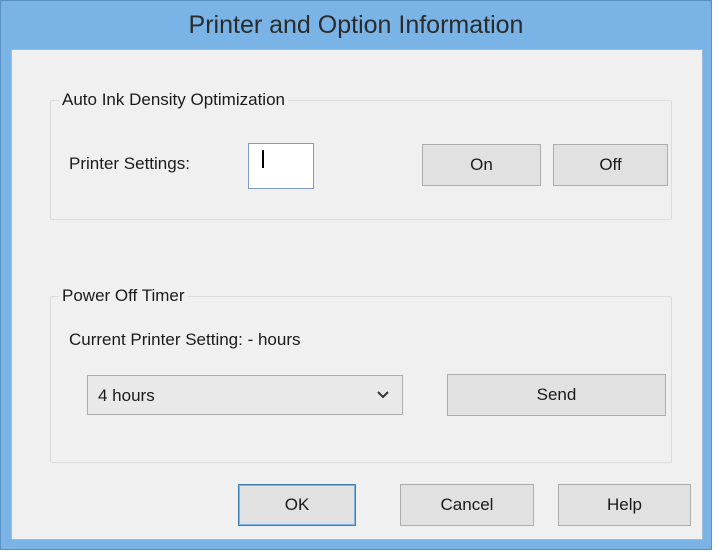 The width and height of the screenshot is (718, 552). What do you see at coordinates (297, 505) in the screenshot?
I see `ok-button: OK` at bounding box center [297, 505].